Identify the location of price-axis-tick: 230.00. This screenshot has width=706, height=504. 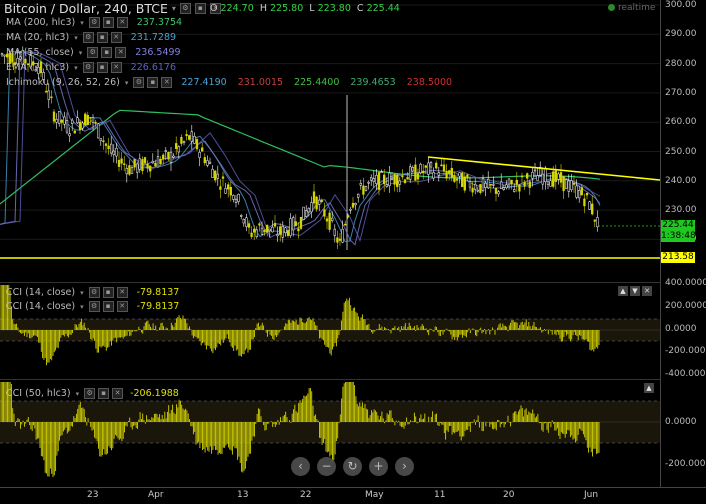
(681, 210).